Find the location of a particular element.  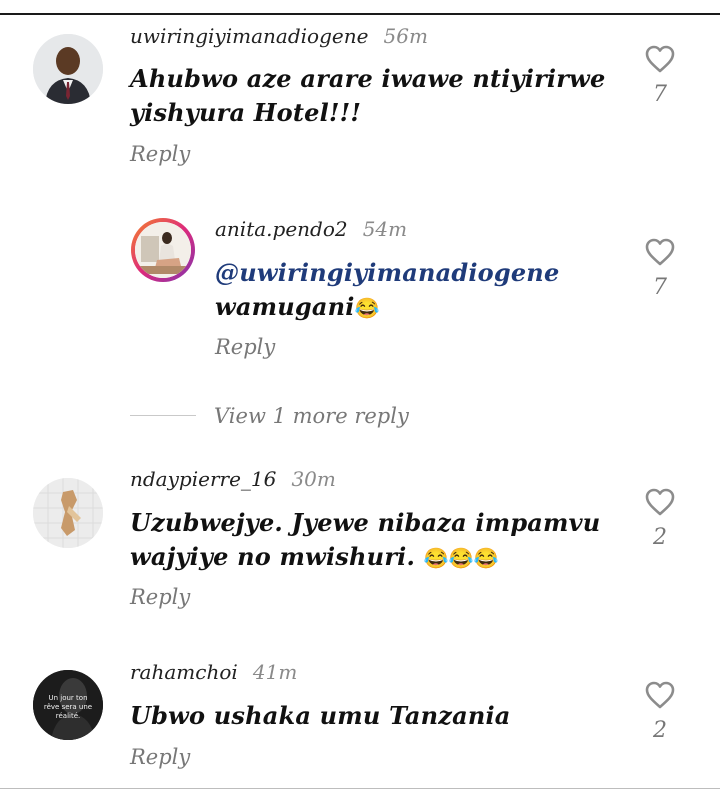

comment-text: Ubwo ushaka umu Tanzania is located at coordinates (320, 716).